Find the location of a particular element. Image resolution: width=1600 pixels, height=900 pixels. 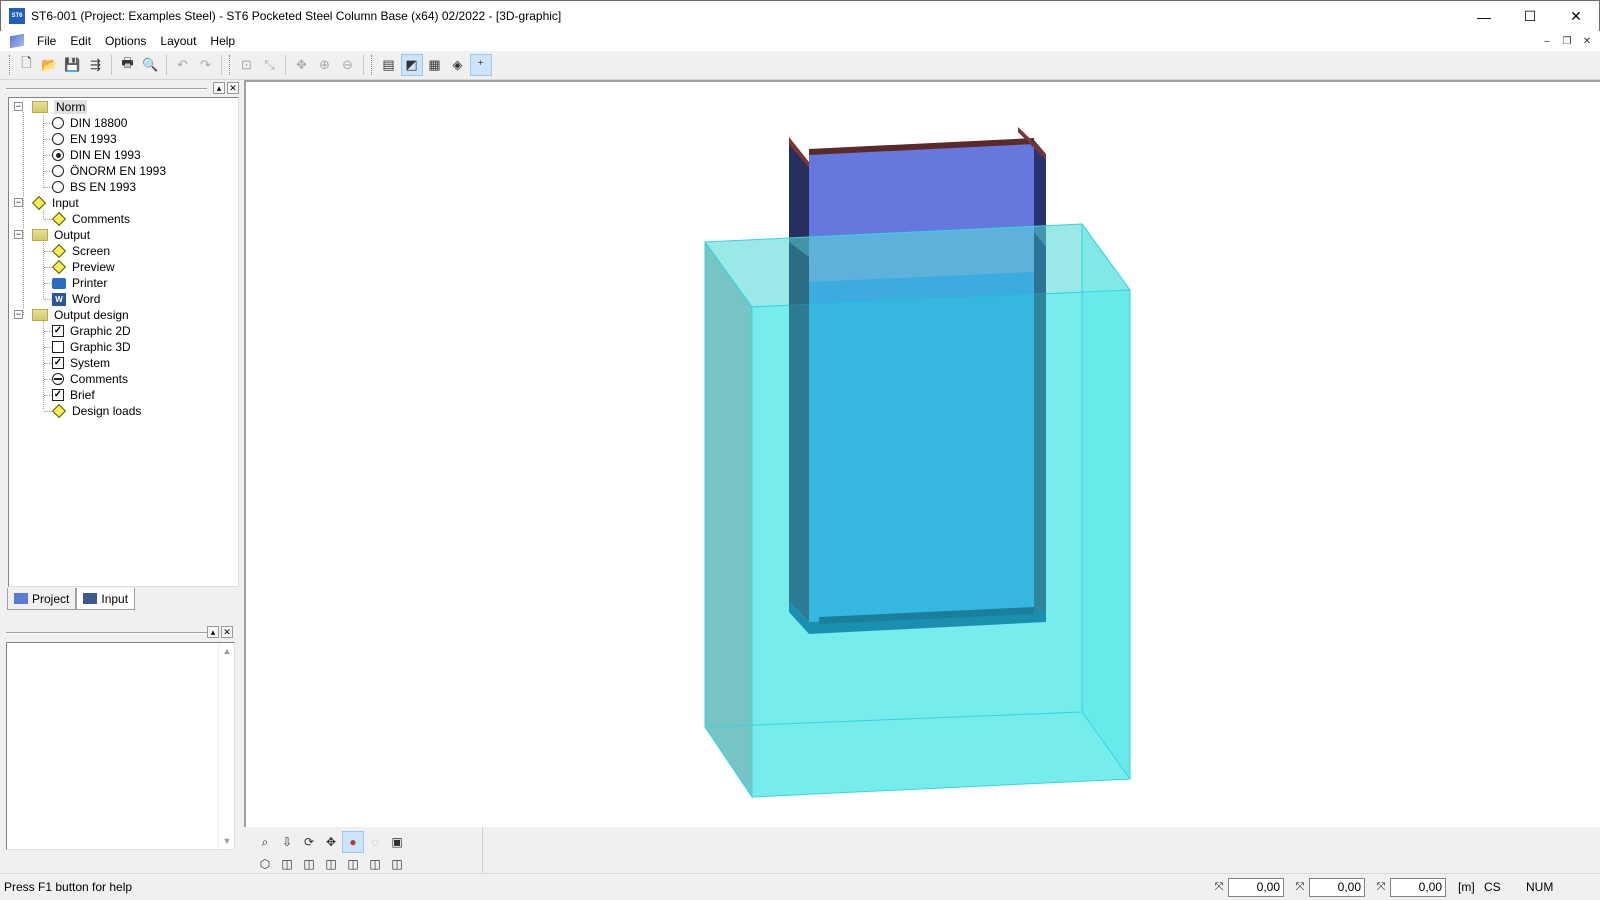

light-icon: ◌ is located at coordinates (375, 842).